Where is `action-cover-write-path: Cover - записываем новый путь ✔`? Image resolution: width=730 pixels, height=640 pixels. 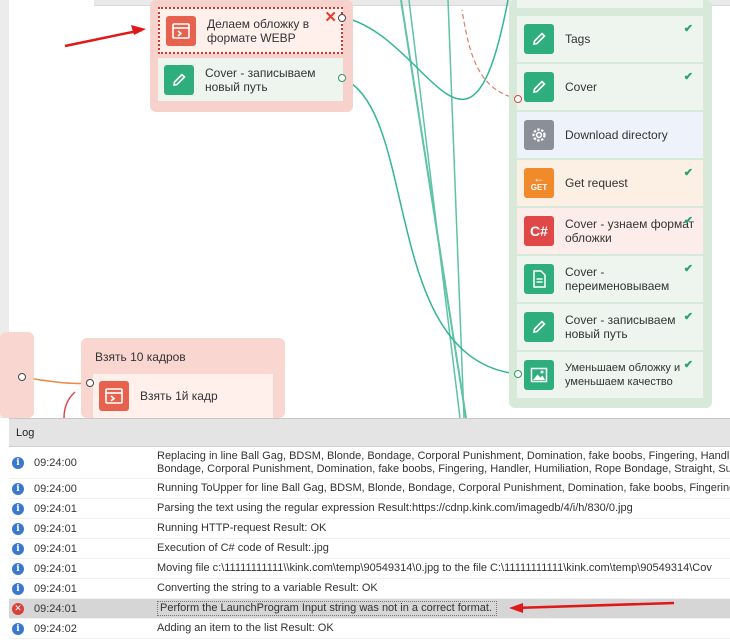
action-cover-write-path: Cover - записываем новый путь ✔ is located at coordinates (610, 327).